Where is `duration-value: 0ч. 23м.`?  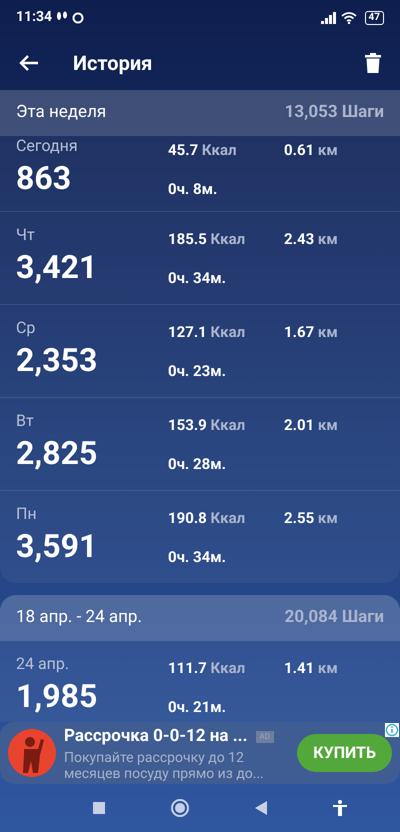
duration-value: 0ч. 23м. is located at coordinates (197, 371).